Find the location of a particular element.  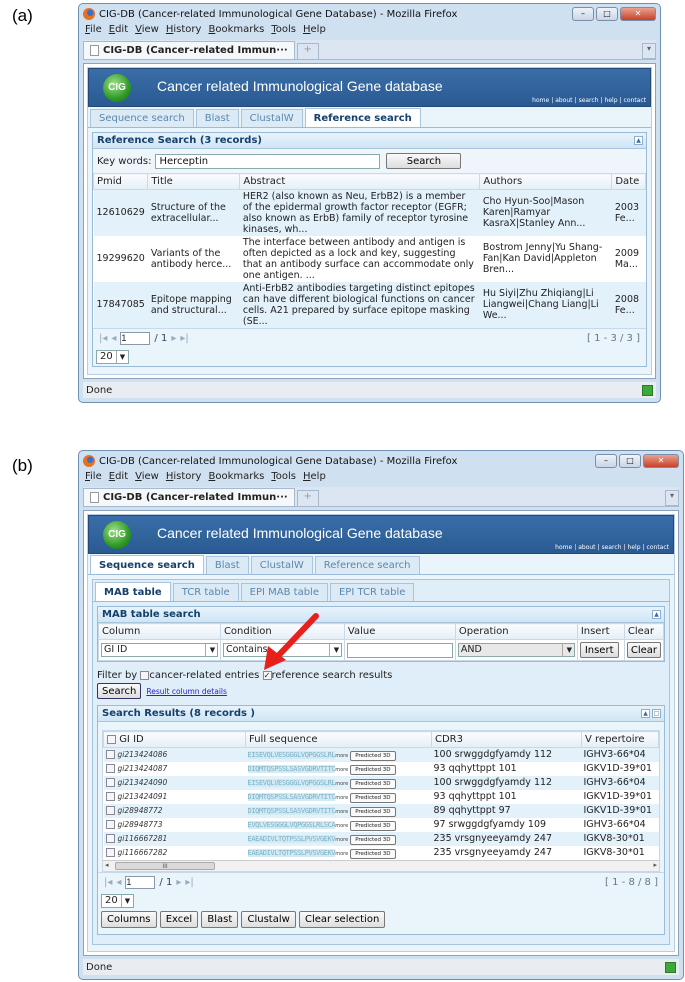

scrollbar-thumb: III is located at coordinates (165, 865).